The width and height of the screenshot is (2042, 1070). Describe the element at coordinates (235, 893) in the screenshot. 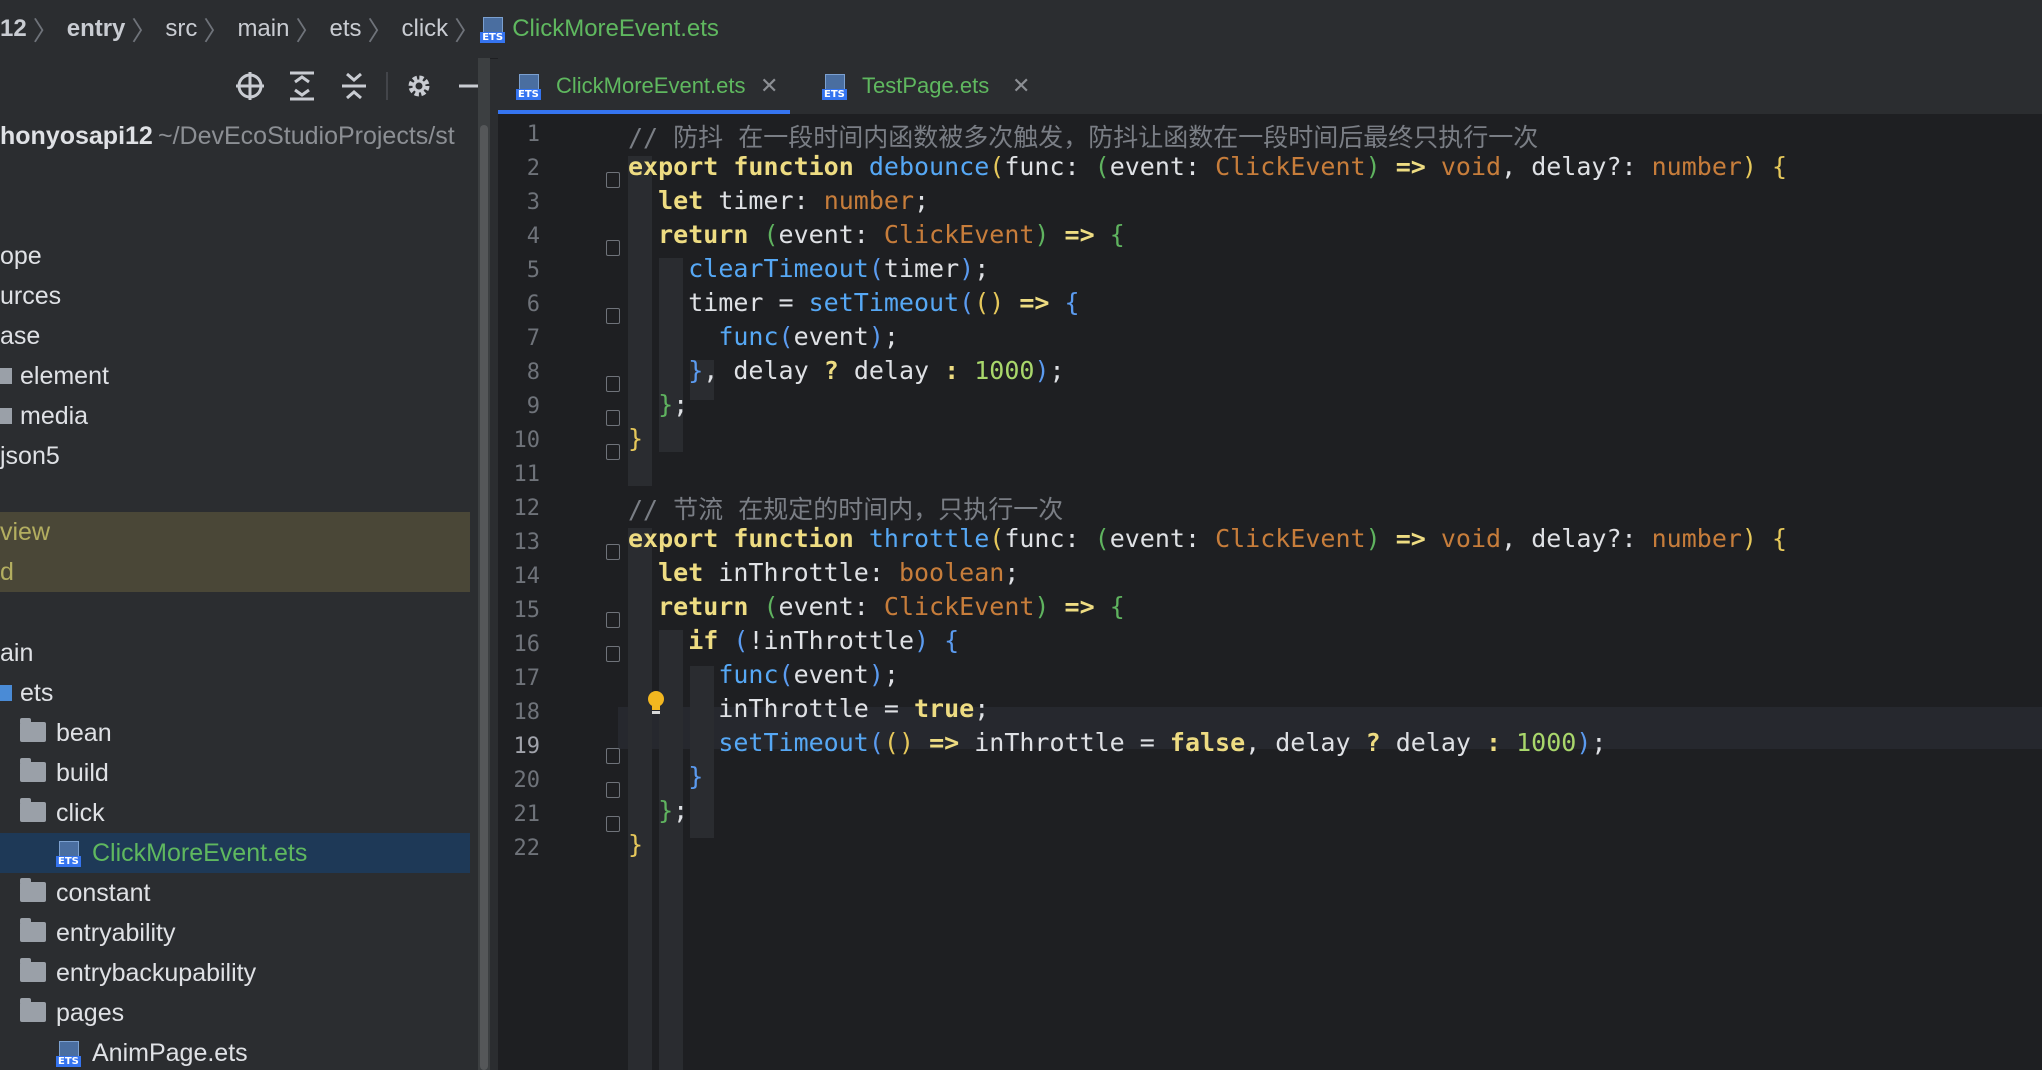

I see `tree-item: constant` at that location.